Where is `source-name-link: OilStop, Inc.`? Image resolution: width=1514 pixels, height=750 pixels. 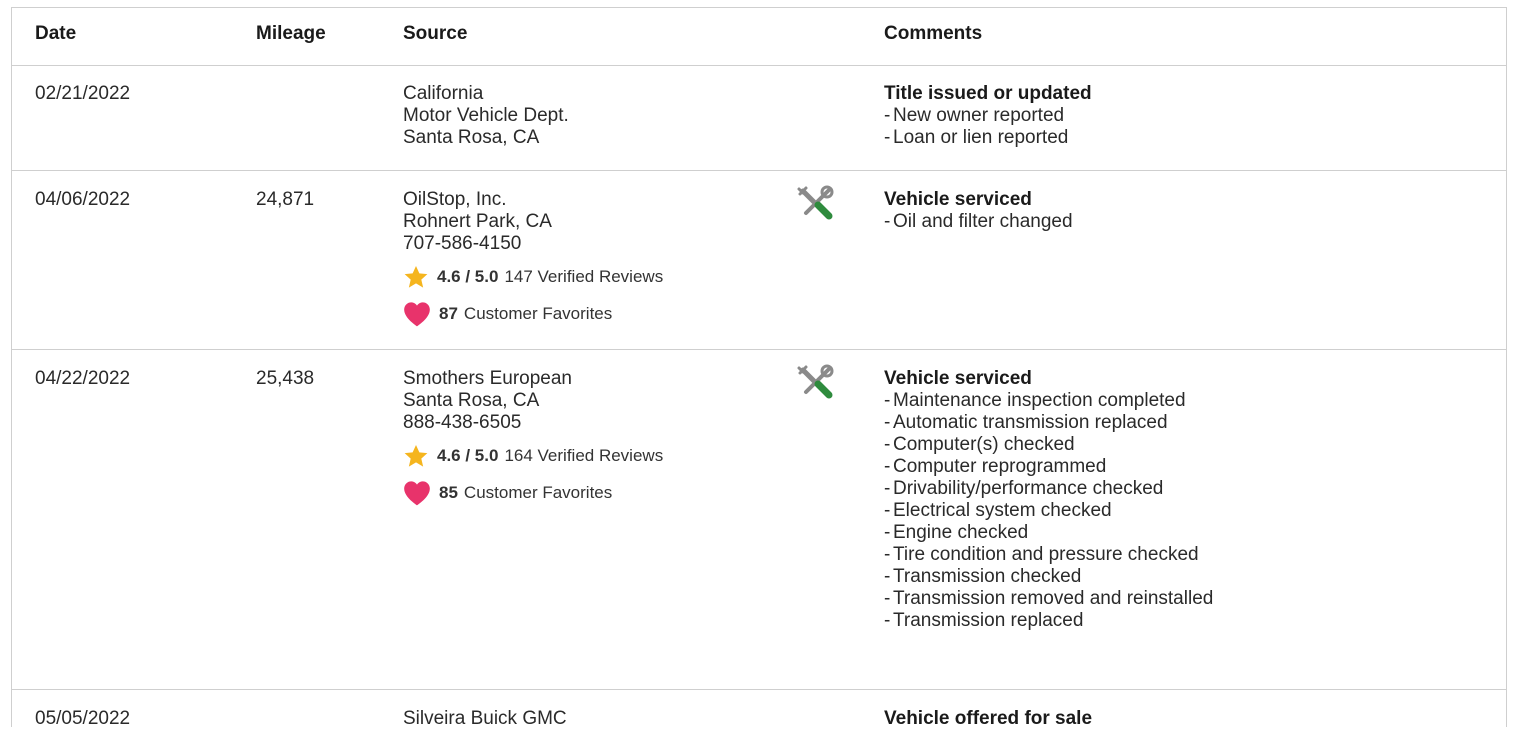
source-name-link: OilStop, Inc. is located at coordinates (603, 200).